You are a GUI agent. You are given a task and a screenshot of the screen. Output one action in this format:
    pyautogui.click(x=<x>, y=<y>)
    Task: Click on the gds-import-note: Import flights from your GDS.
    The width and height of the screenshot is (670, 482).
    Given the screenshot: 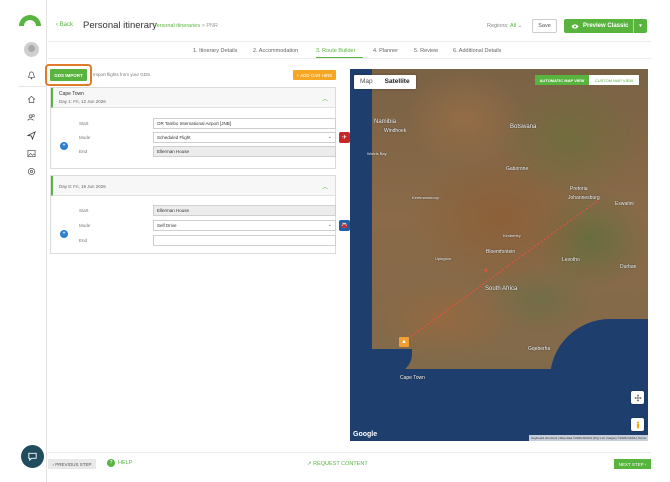 What is the action you would take?
    pyautogui.click(x=122, y=74)
    